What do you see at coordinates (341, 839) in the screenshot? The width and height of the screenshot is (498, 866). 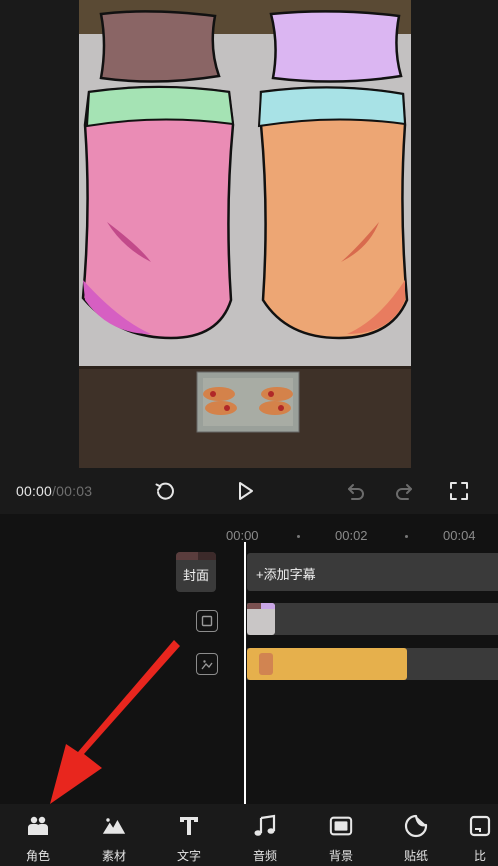 I see `tool-background: 背景` at bounding box center [341, 839].